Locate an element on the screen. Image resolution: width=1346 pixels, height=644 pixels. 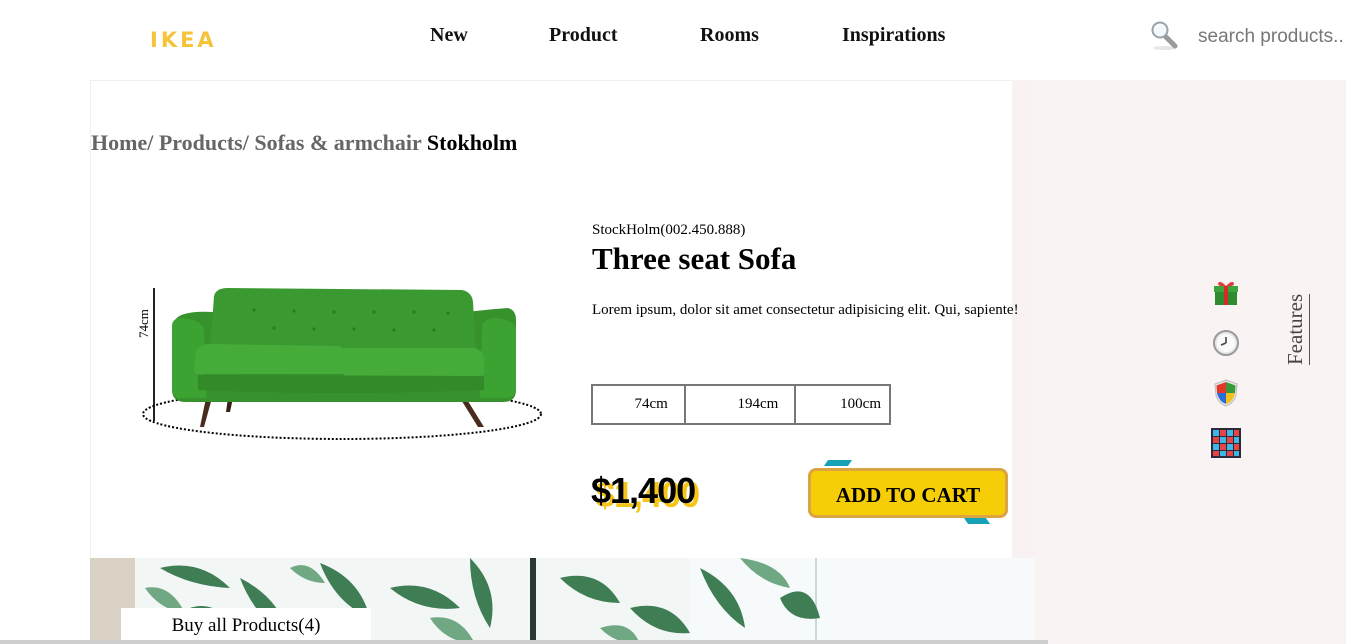
shield-icon is located at coordinates (1226, 393).